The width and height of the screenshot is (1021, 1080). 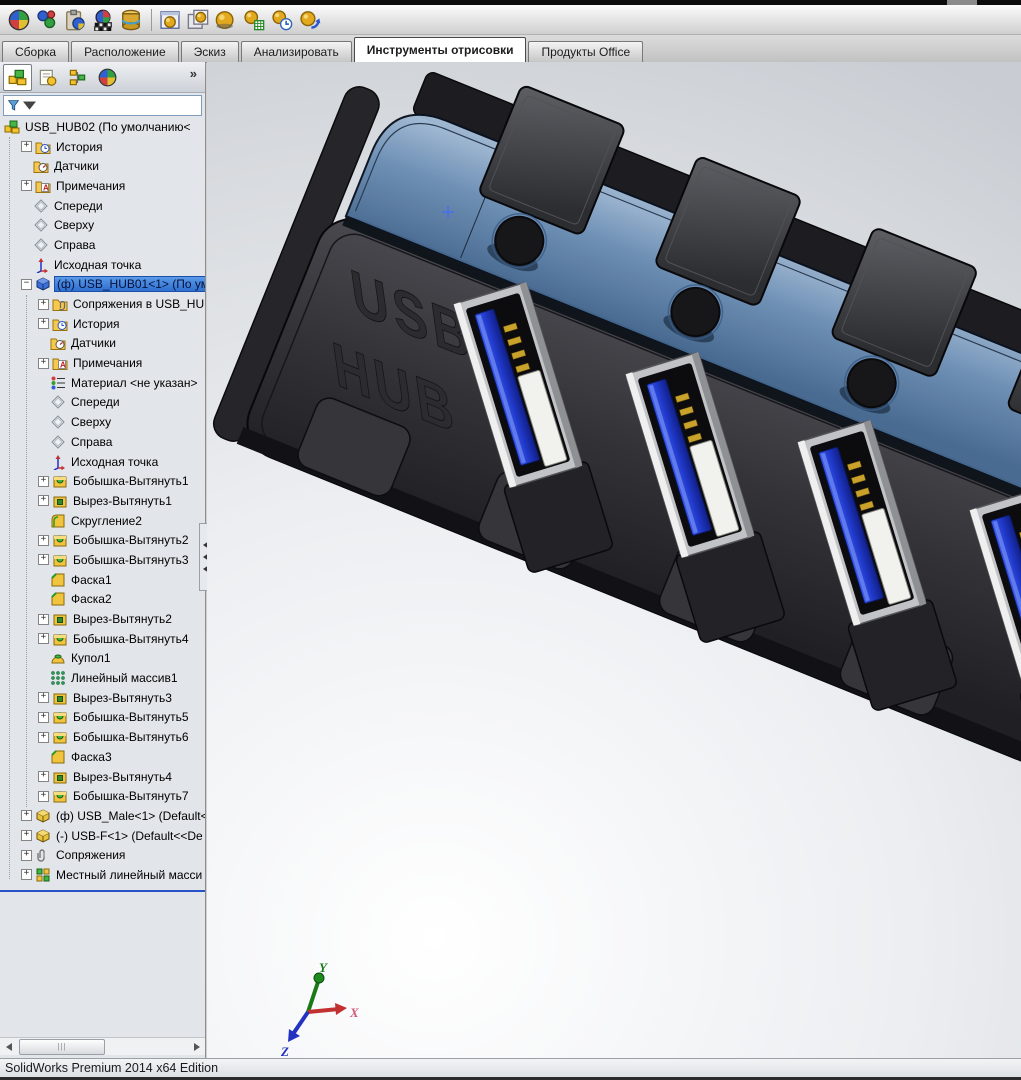 What do you see at coordinates (102, 560) in the screenshot?
I see `tree-item: + Бобышка-Вытянуть3` at bounding box center [102, 560].